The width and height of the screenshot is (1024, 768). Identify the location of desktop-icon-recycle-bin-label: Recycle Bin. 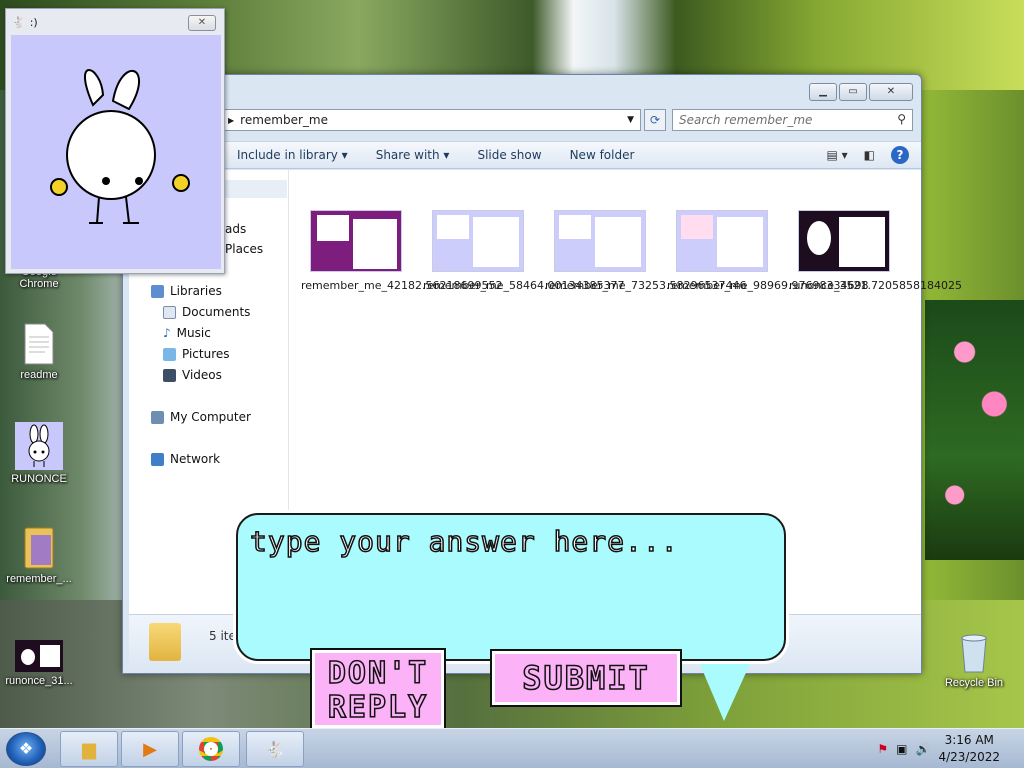
(974, 683).